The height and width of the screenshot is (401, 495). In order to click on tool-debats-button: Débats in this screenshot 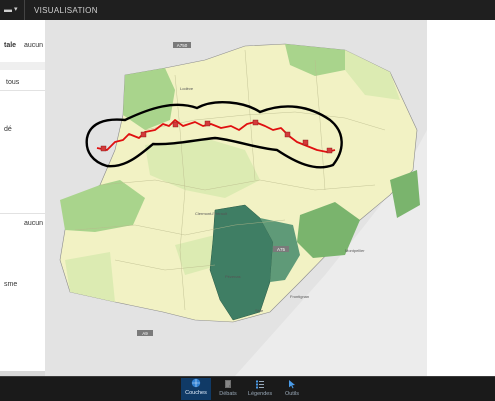, I will do `click(228, 388)`.